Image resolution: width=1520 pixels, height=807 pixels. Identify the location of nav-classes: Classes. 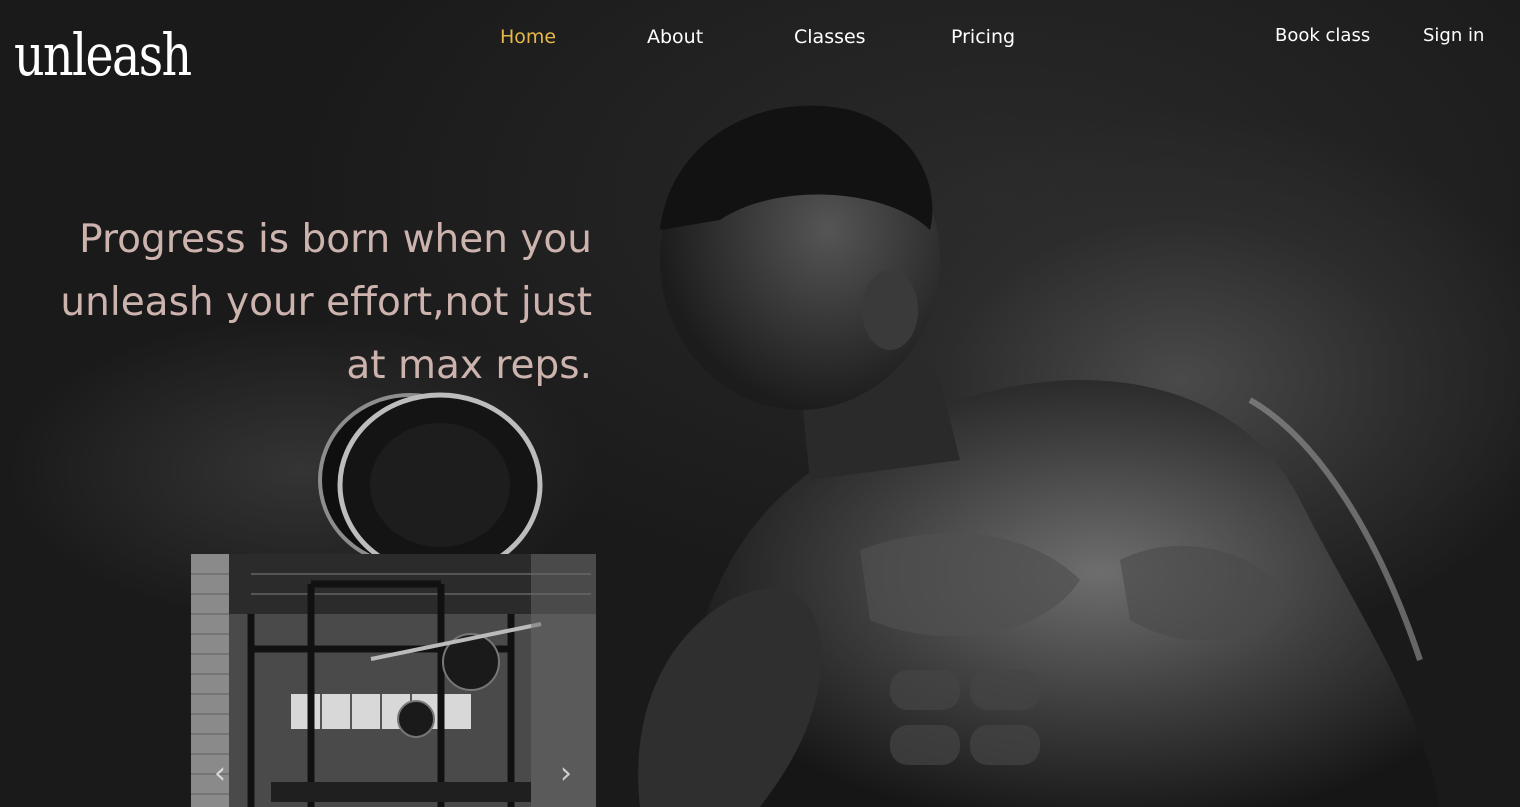
(830, 37).